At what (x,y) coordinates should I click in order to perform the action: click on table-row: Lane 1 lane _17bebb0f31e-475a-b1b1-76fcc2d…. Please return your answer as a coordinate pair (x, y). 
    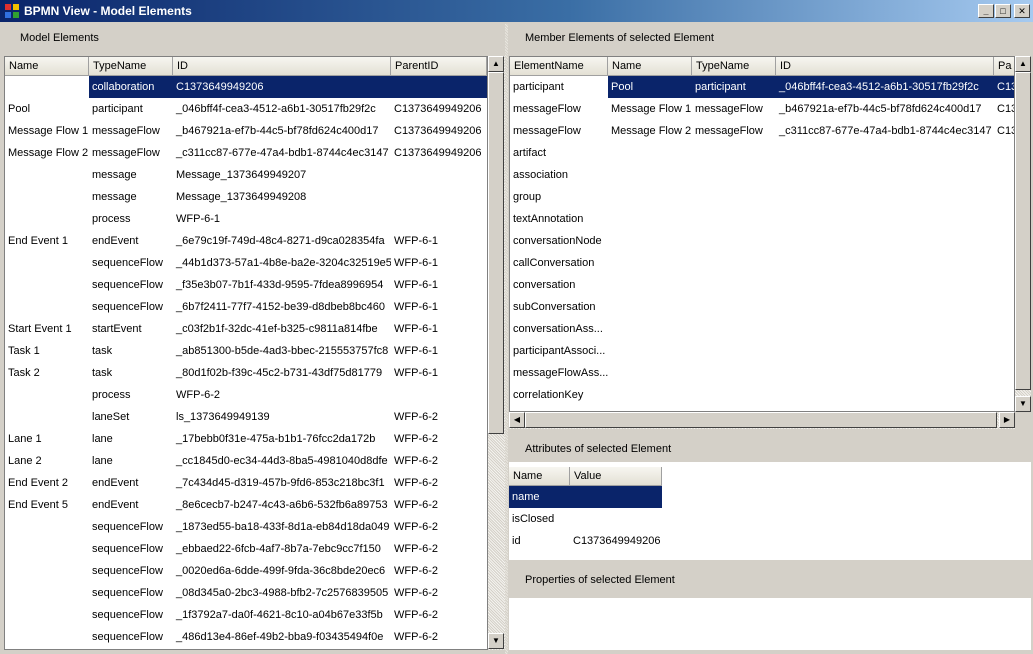
    Looking at the image, I should click on (246, 439).